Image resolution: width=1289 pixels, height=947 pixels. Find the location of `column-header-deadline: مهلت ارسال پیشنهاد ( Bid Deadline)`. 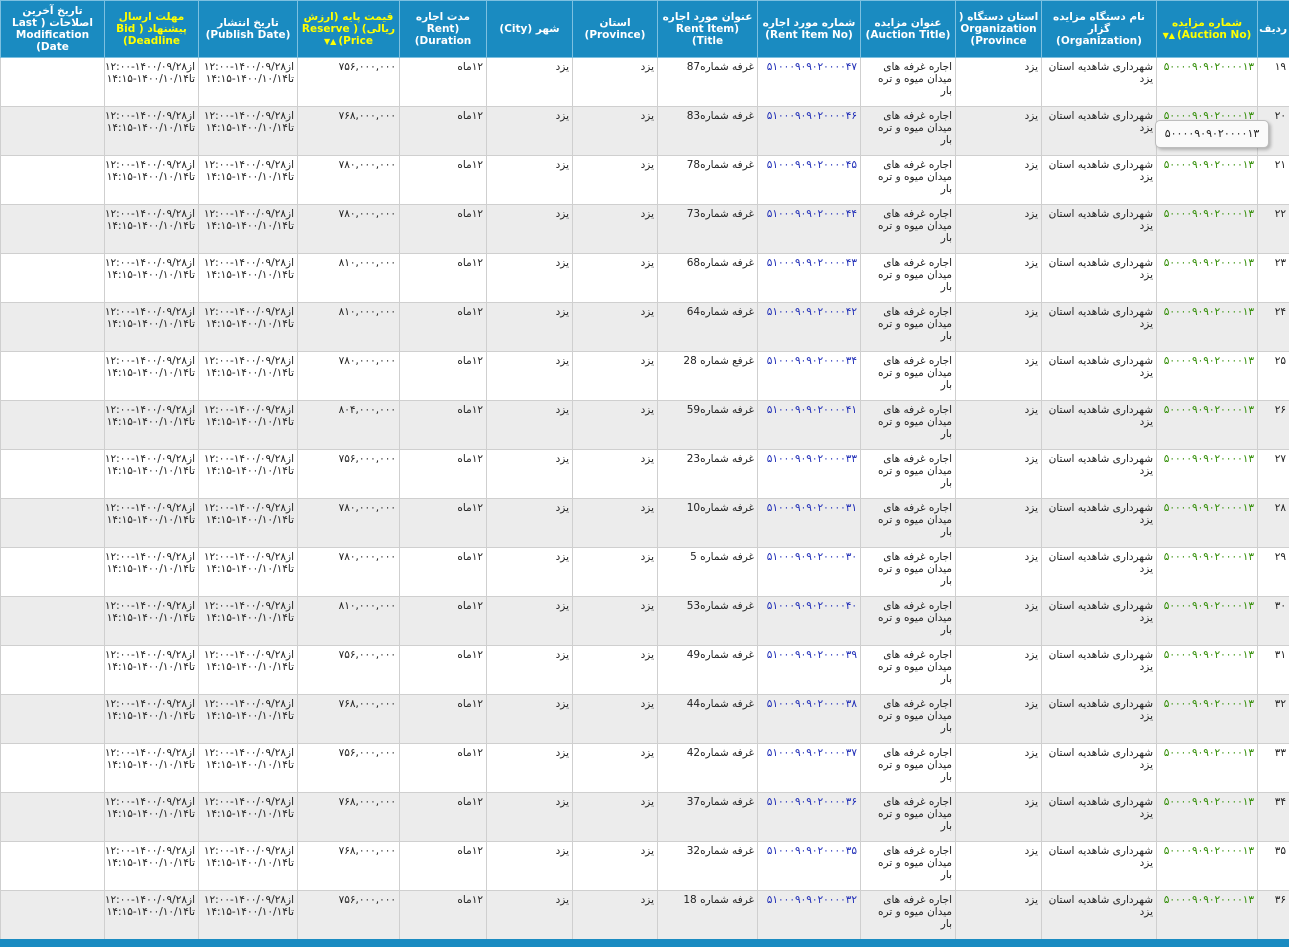

column-header-deadline: مهلت ارسال پیشنهاد ( Bid Deadline) is located at coordinates (151, 29).